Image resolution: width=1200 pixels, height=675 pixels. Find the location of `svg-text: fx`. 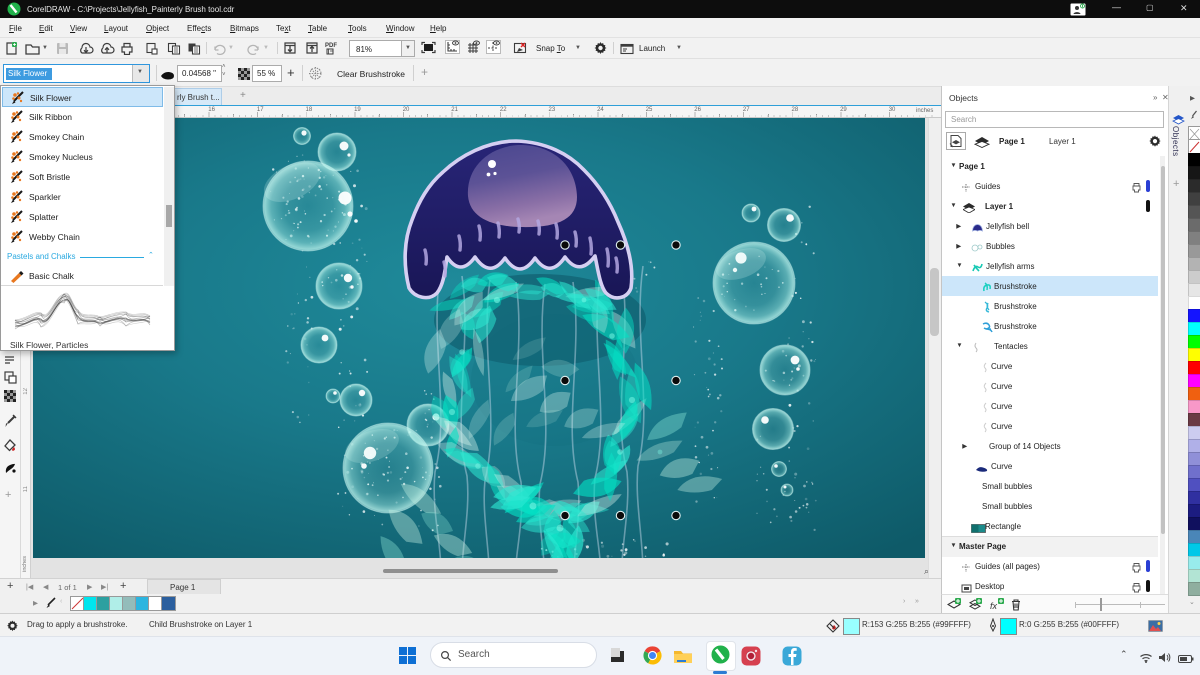

svg-text: fx is located at coordinates (994, 606).